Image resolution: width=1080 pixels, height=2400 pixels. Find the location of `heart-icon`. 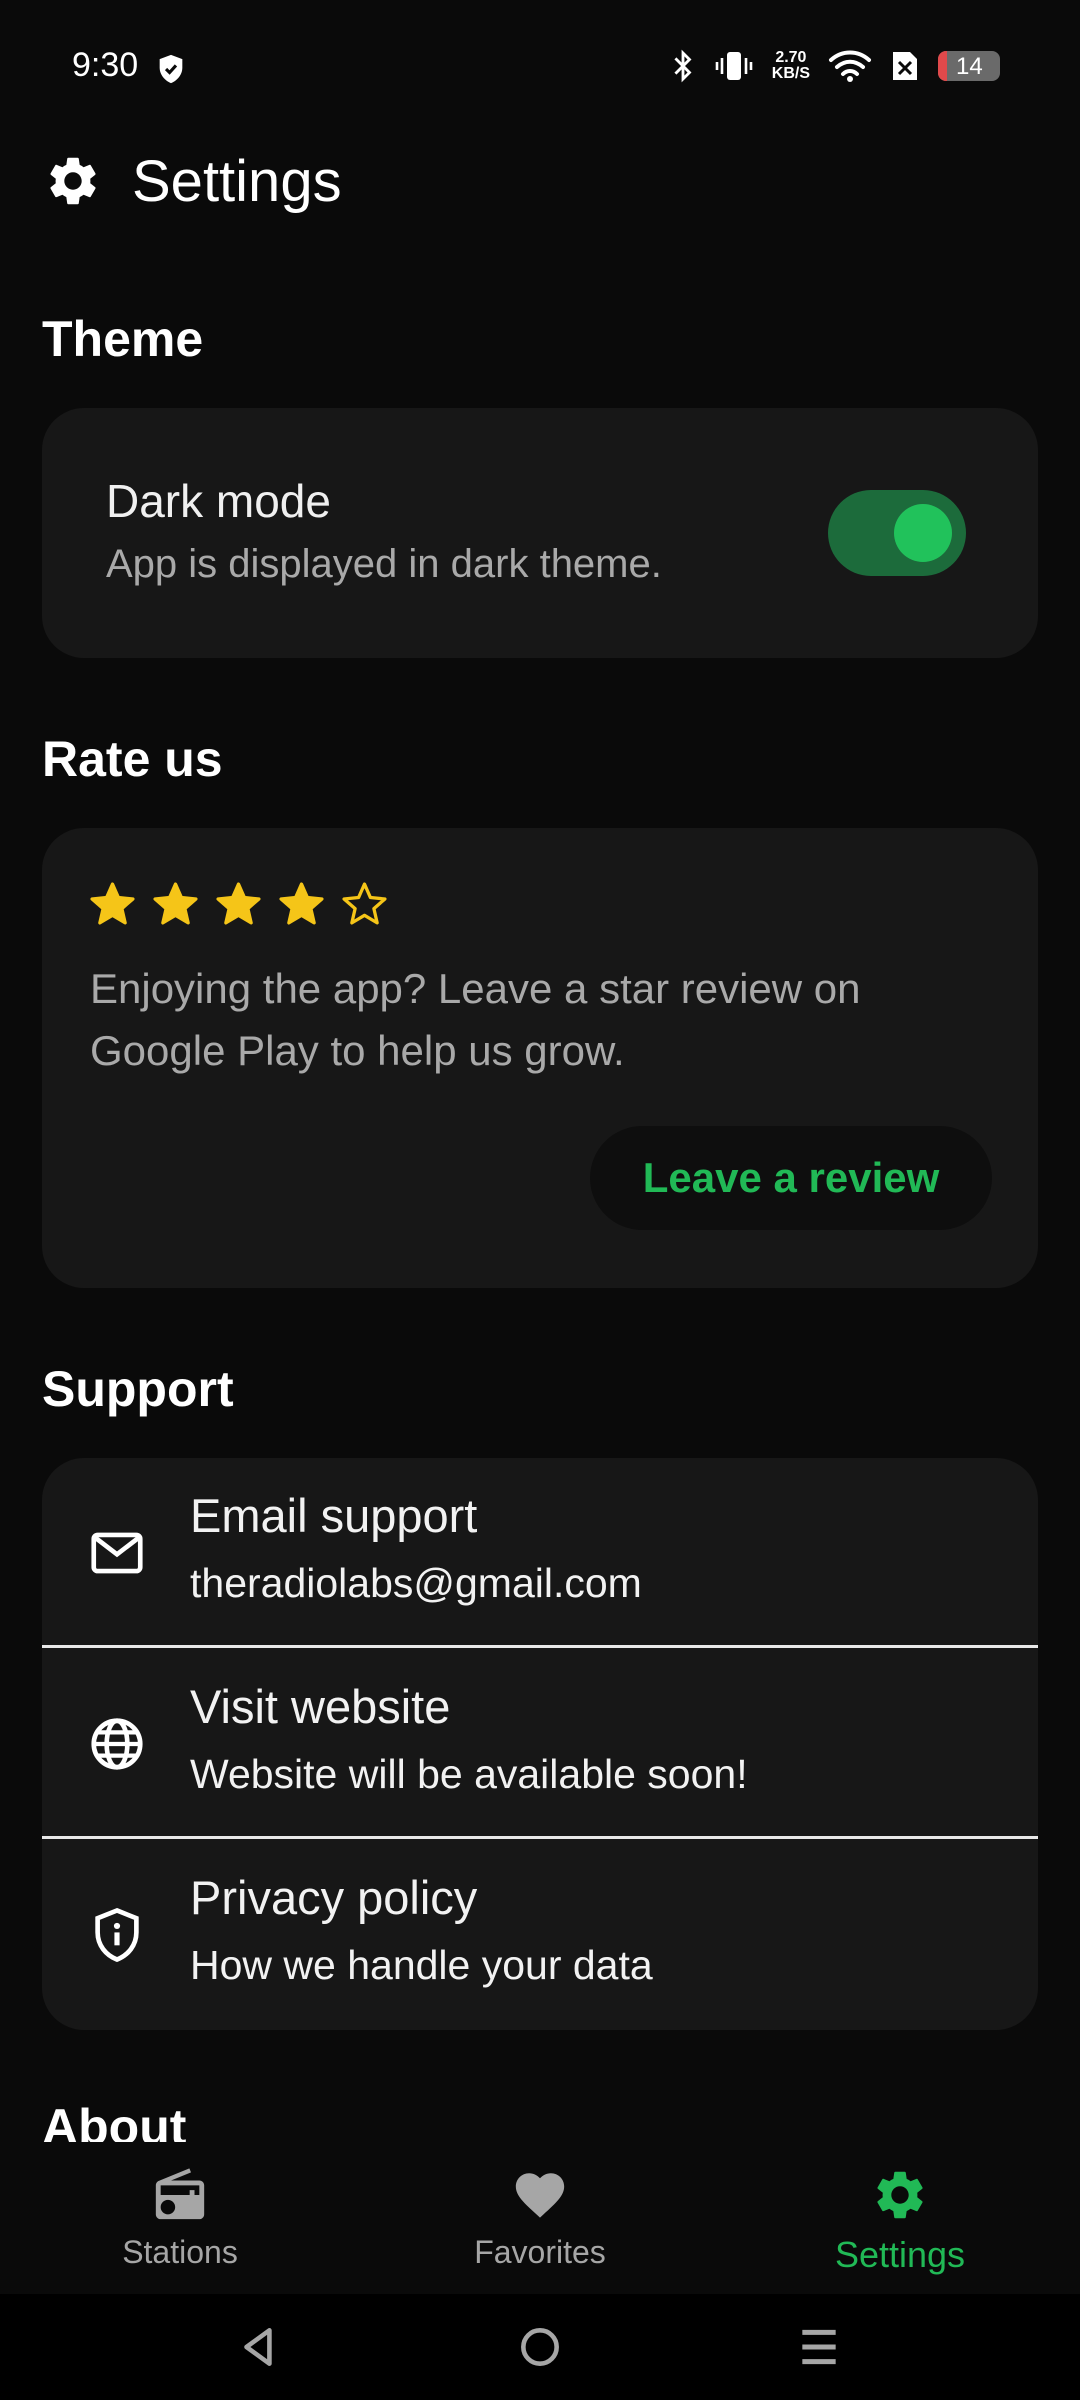

heart-icon is located at coordinates (540, 2195).